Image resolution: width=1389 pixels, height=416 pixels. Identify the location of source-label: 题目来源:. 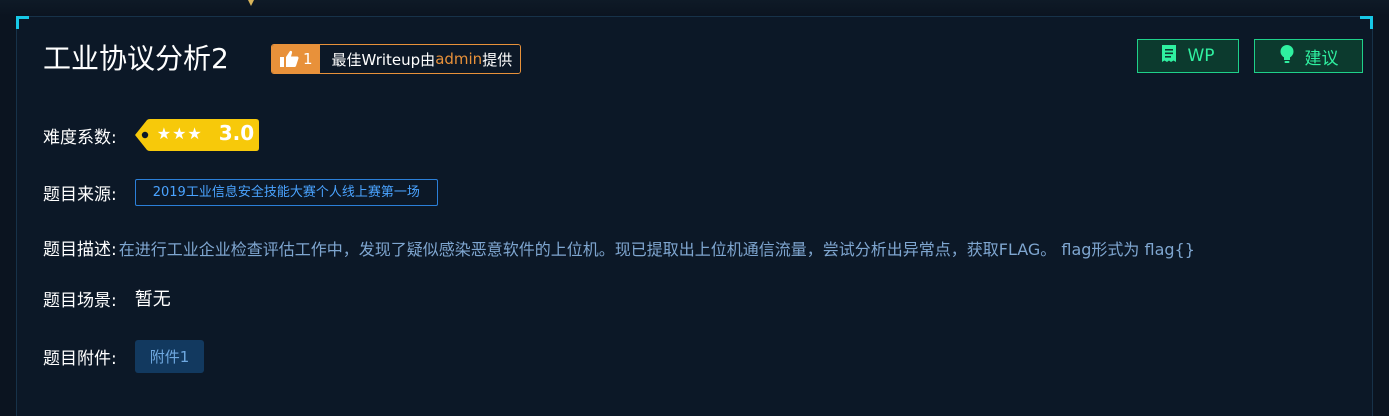
(80, 195).